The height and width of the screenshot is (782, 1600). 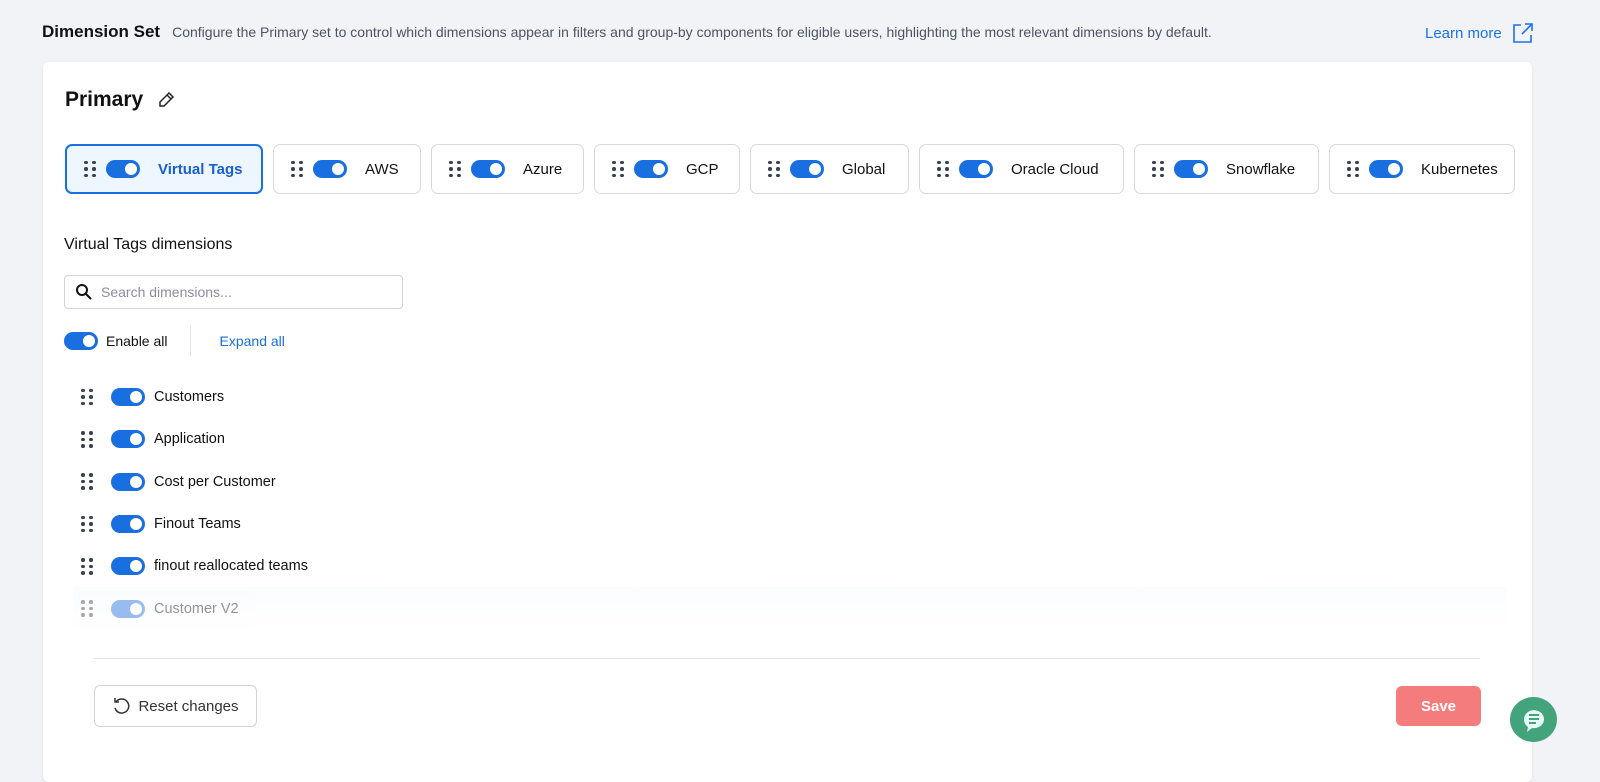 I want to click on tab-virtual-tags: Virtual Tags, so click(x=164, y=169).